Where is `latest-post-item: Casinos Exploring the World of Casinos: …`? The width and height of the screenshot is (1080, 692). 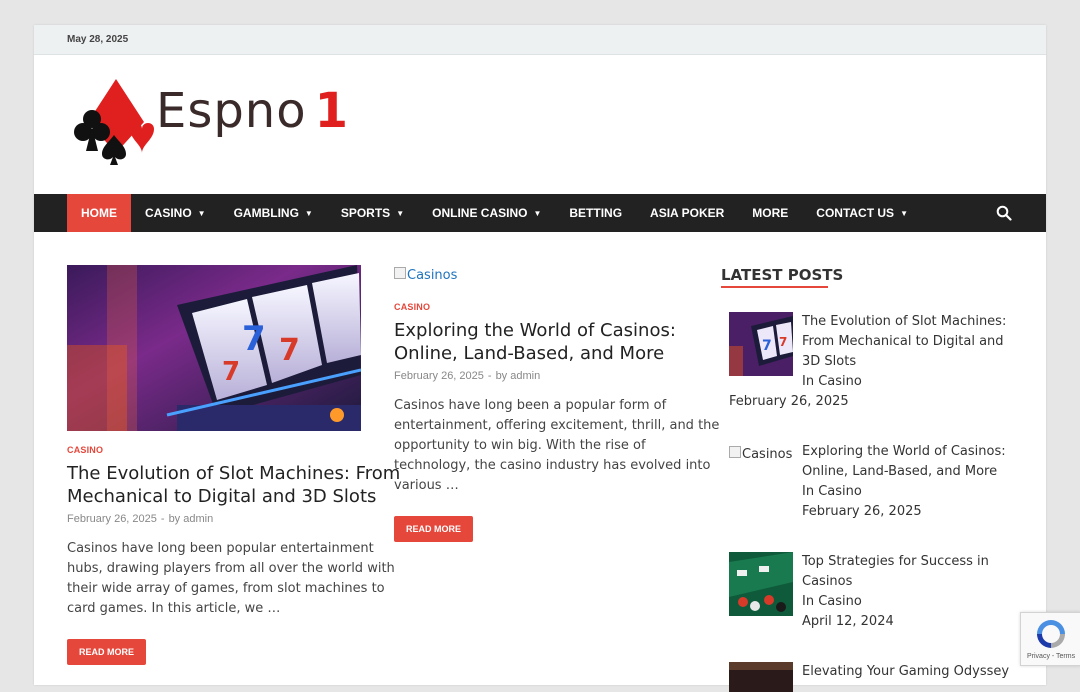 latest-post-item: Casinos Exploring the World of Casinos: … is located at coordinates (869, 487).